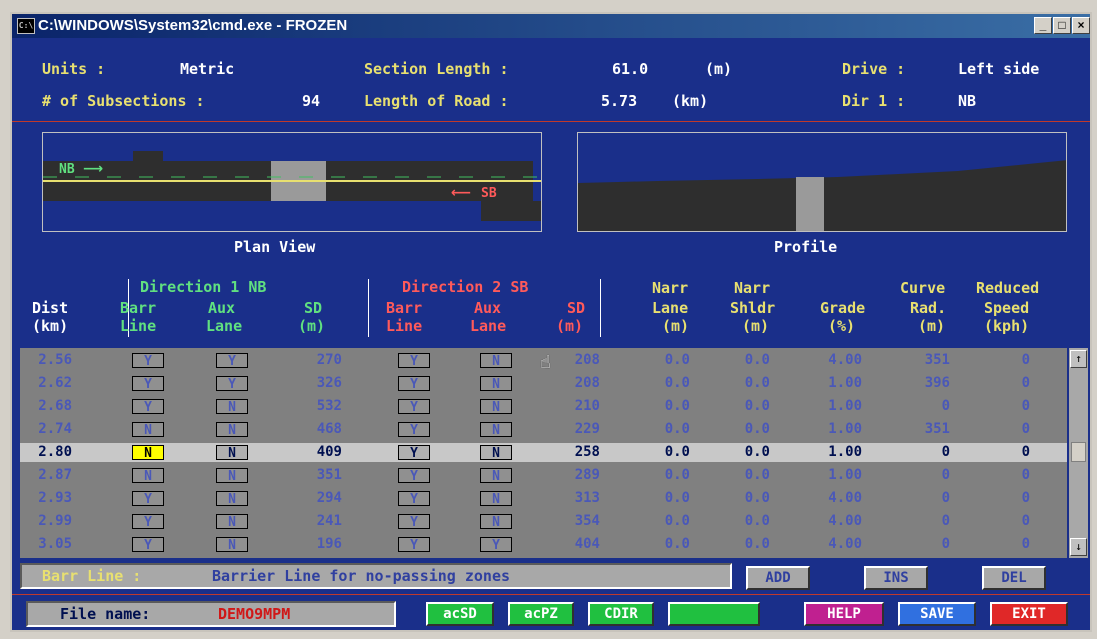 The height and width of the screenshot is (639, 1097). I want to click on table-row: 2.62 Y Y 326 Y N 208 0.0 0.0 1.00 396 0, so click(543, 383).